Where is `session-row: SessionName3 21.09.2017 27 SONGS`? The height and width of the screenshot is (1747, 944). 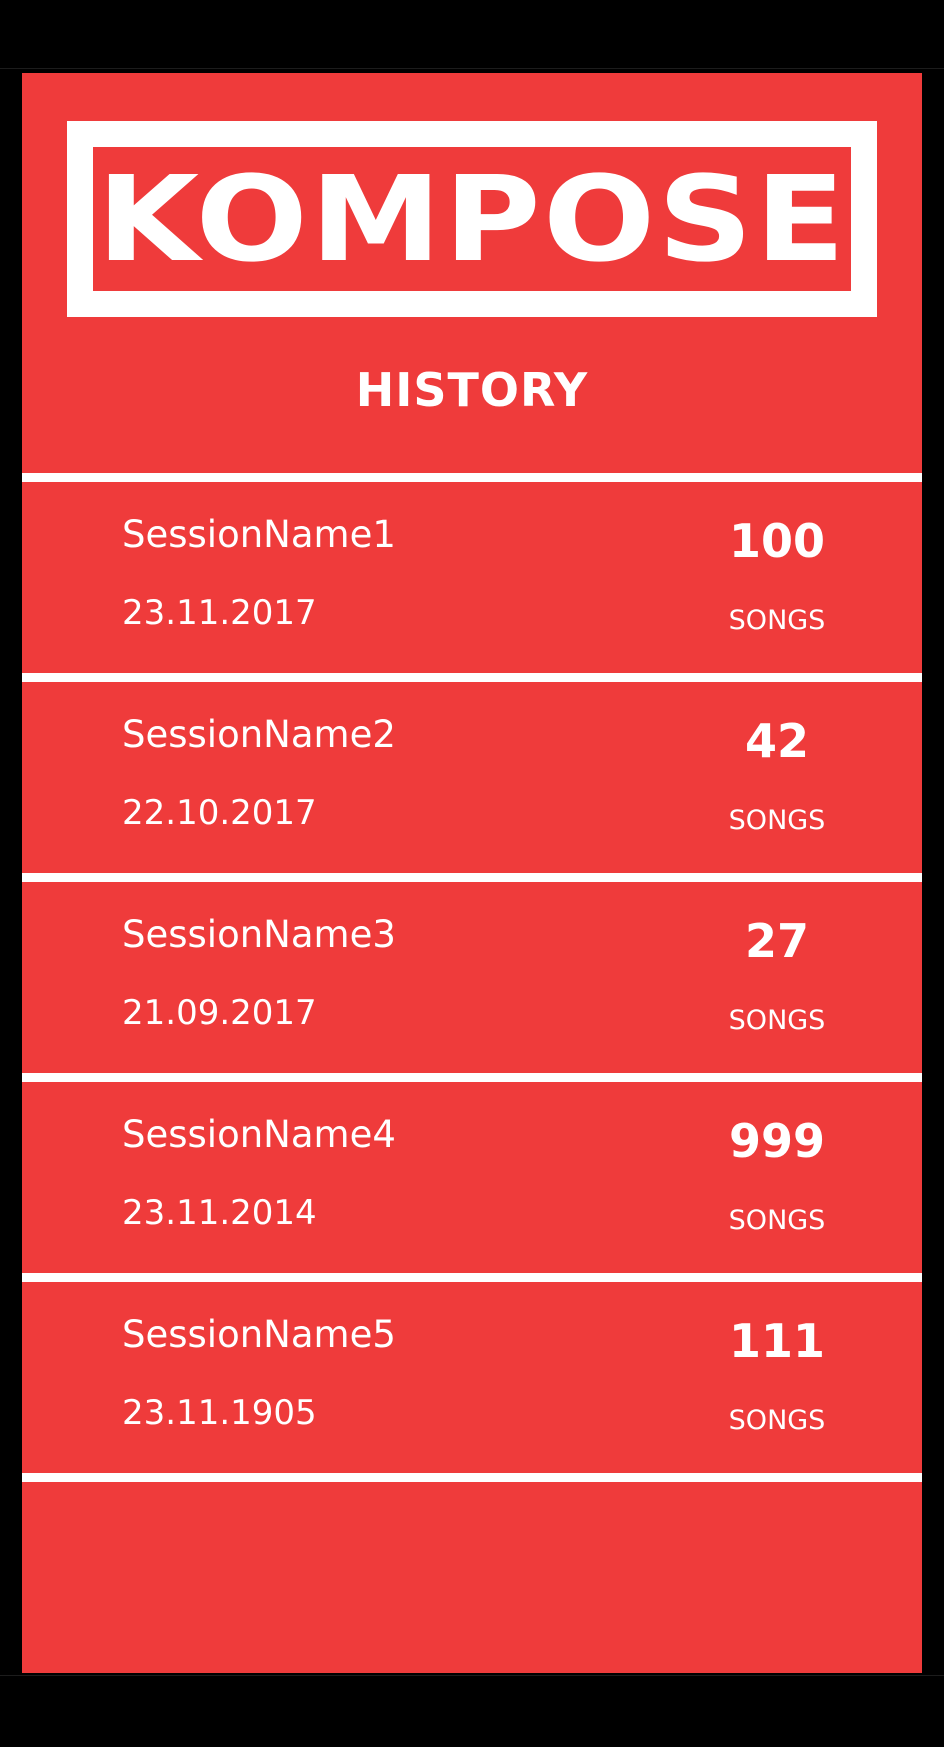 session-row: SessionName3 21.09.2017 27 SONGS is located at coordinates (472, 977).